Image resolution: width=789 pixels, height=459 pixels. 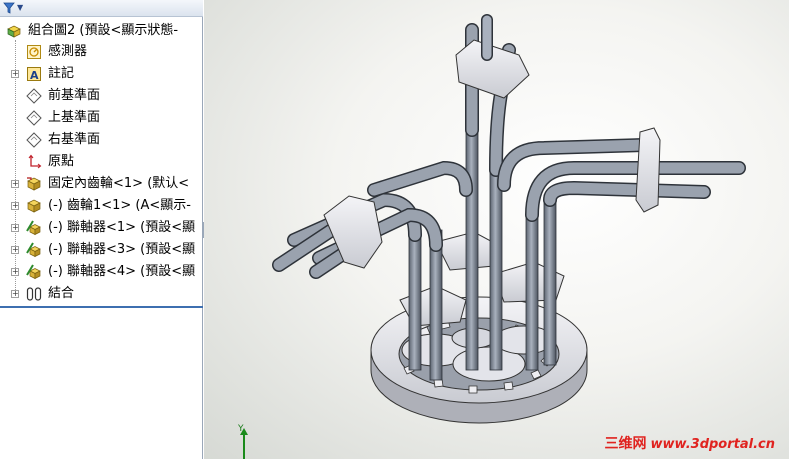 I want to click on watermark: 三维网 www.3dportal.cn, so click(x=690, y=443).